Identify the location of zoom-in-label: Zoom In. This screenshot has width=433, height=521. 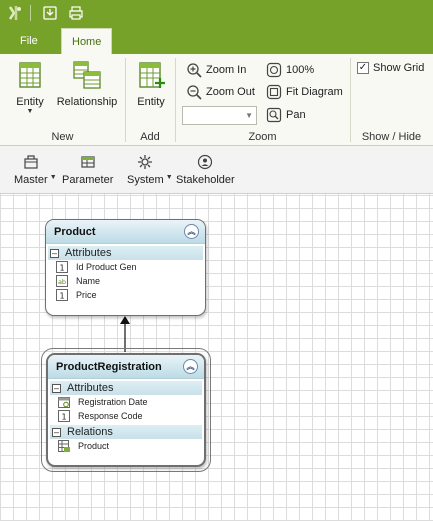
(226, 70).